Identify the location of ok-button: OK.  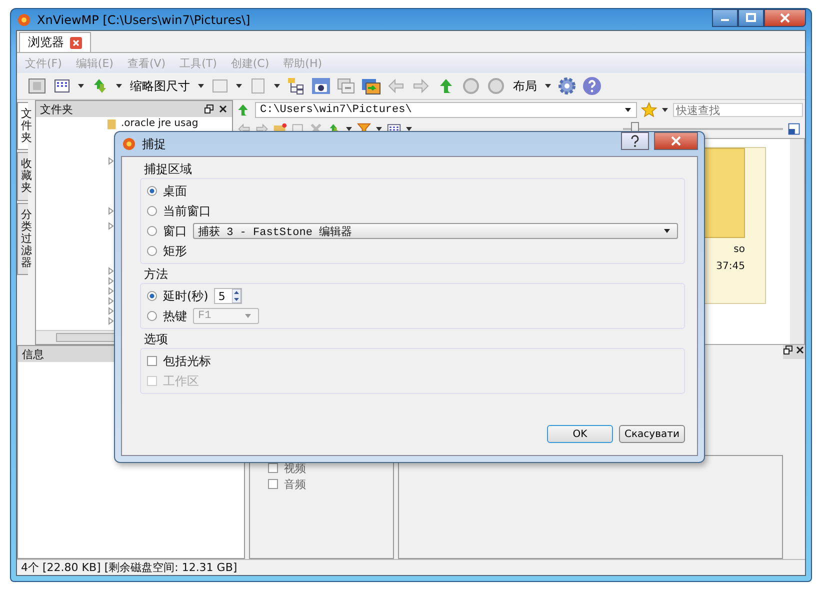
(580, 434).